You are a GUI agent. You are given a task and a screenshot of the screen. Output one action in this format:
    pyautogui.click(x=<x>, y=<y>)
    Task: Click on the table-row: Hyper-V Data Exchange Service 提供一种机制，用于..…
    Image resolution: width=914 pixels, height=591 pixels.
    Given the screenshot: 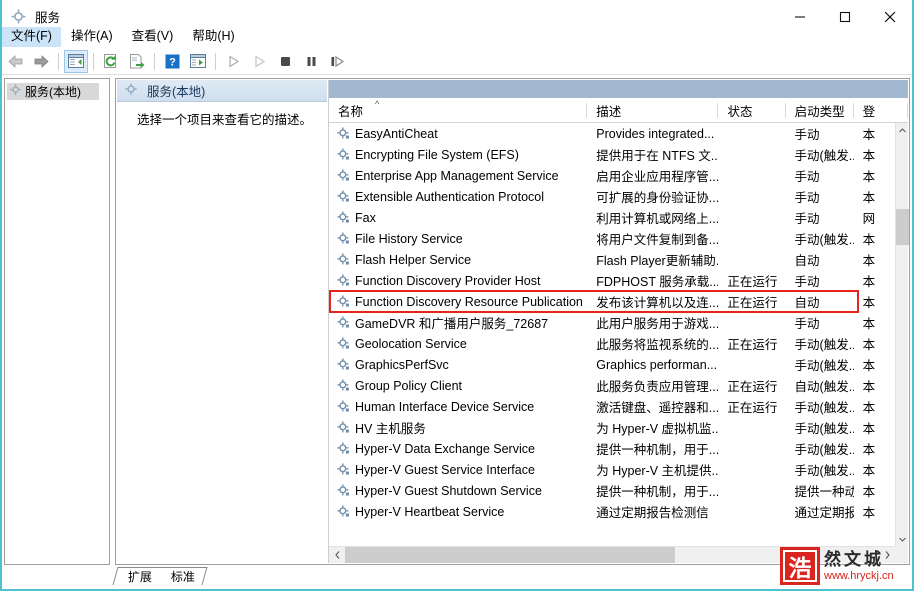 What is the action you would take?
    pyautogui.click(x=618, y=448)
    